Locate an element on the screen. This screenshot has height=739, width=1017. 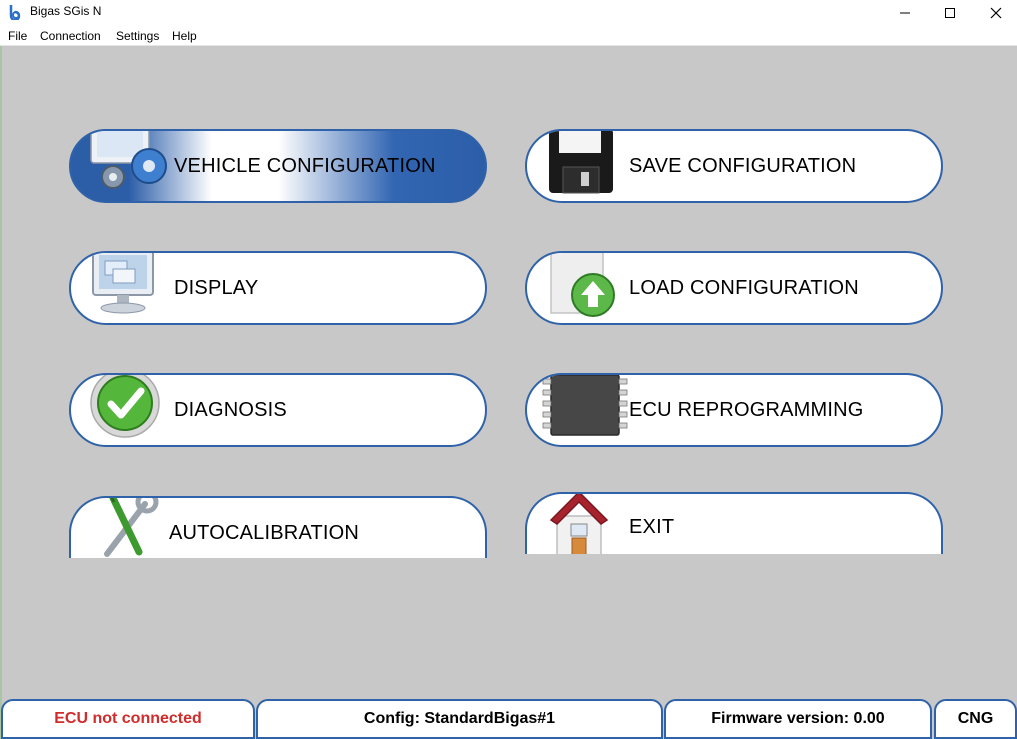
house-icon is located at coordinates (579, 524).